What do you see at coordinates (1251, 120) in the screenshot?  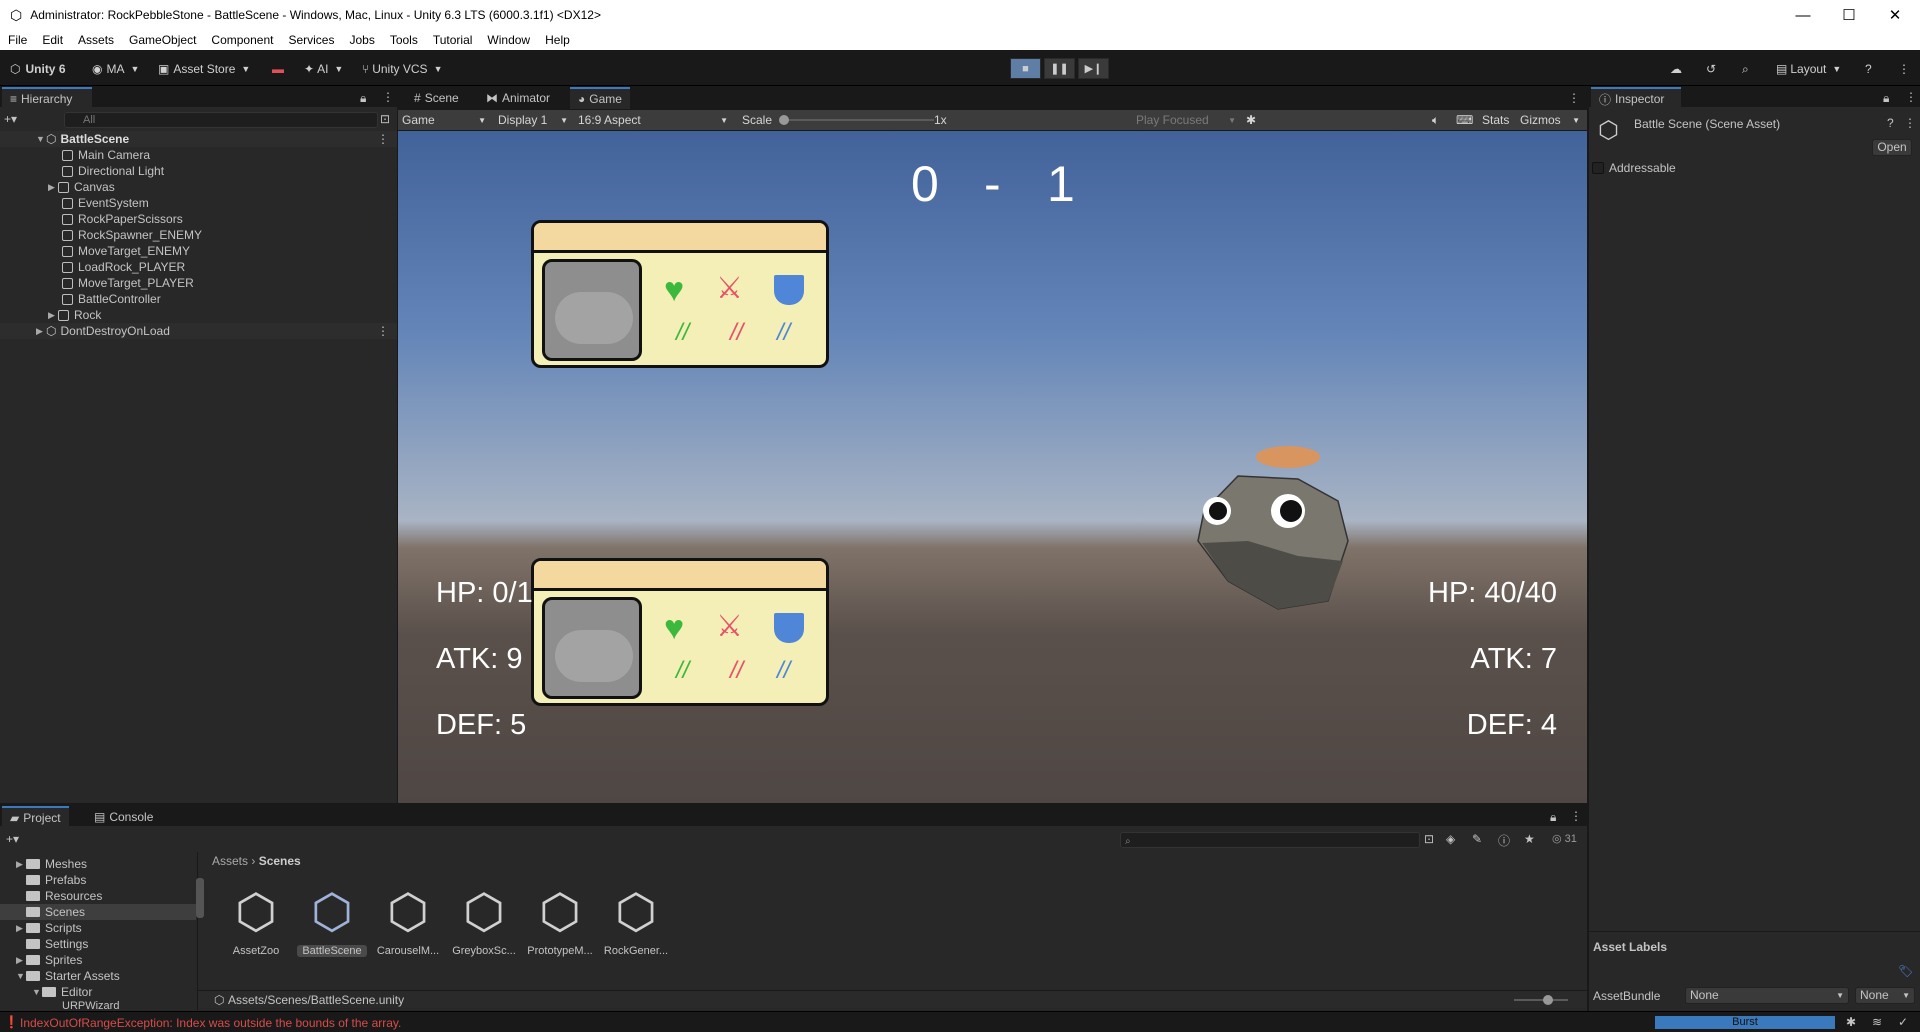 I see `bug-icon: ✱` at bounding box center [1251, 120].